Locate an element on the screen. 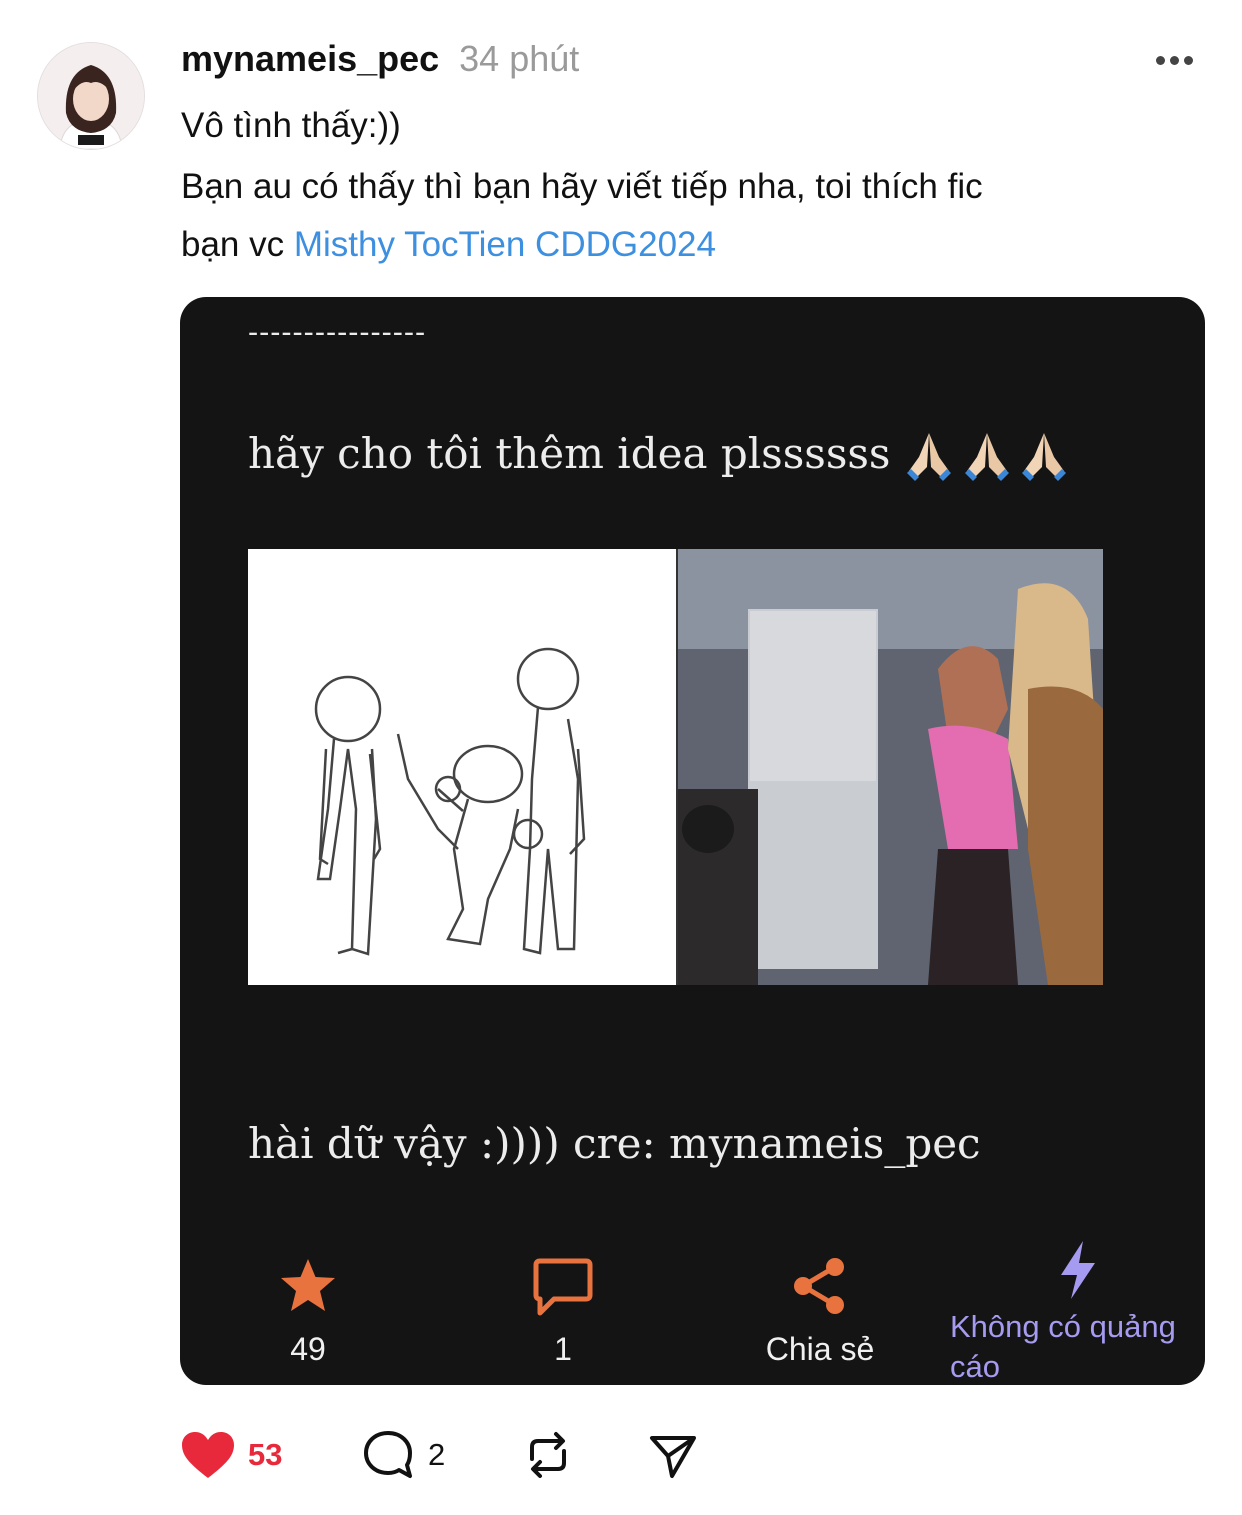 The image size is (1242, 1515). avatar is located at coordinates (91, 96).